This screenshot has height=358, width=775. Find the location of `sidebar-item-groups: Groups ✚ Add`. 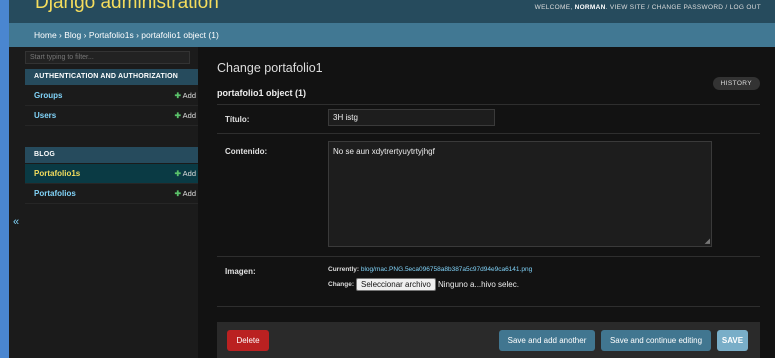

sidebar-item-groups: Groups ✚ Add is located at coordinates (113, 96).